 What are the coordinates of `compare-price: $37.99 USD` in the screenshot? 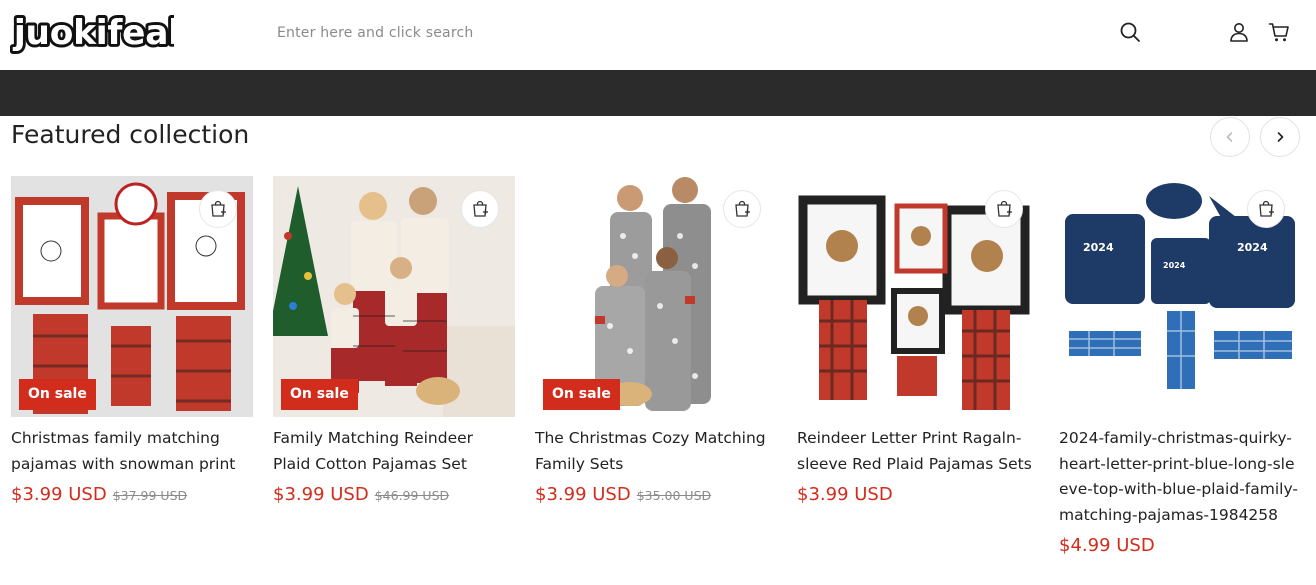 It's located at (150, 495).